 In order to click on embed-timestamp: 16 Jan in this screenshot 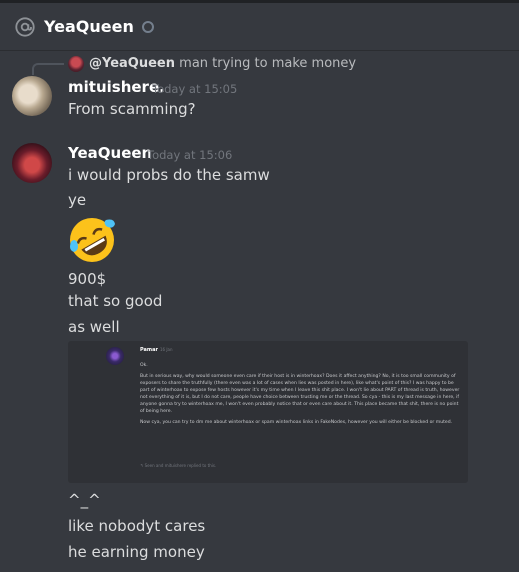, I will do `click(166, 349)`.